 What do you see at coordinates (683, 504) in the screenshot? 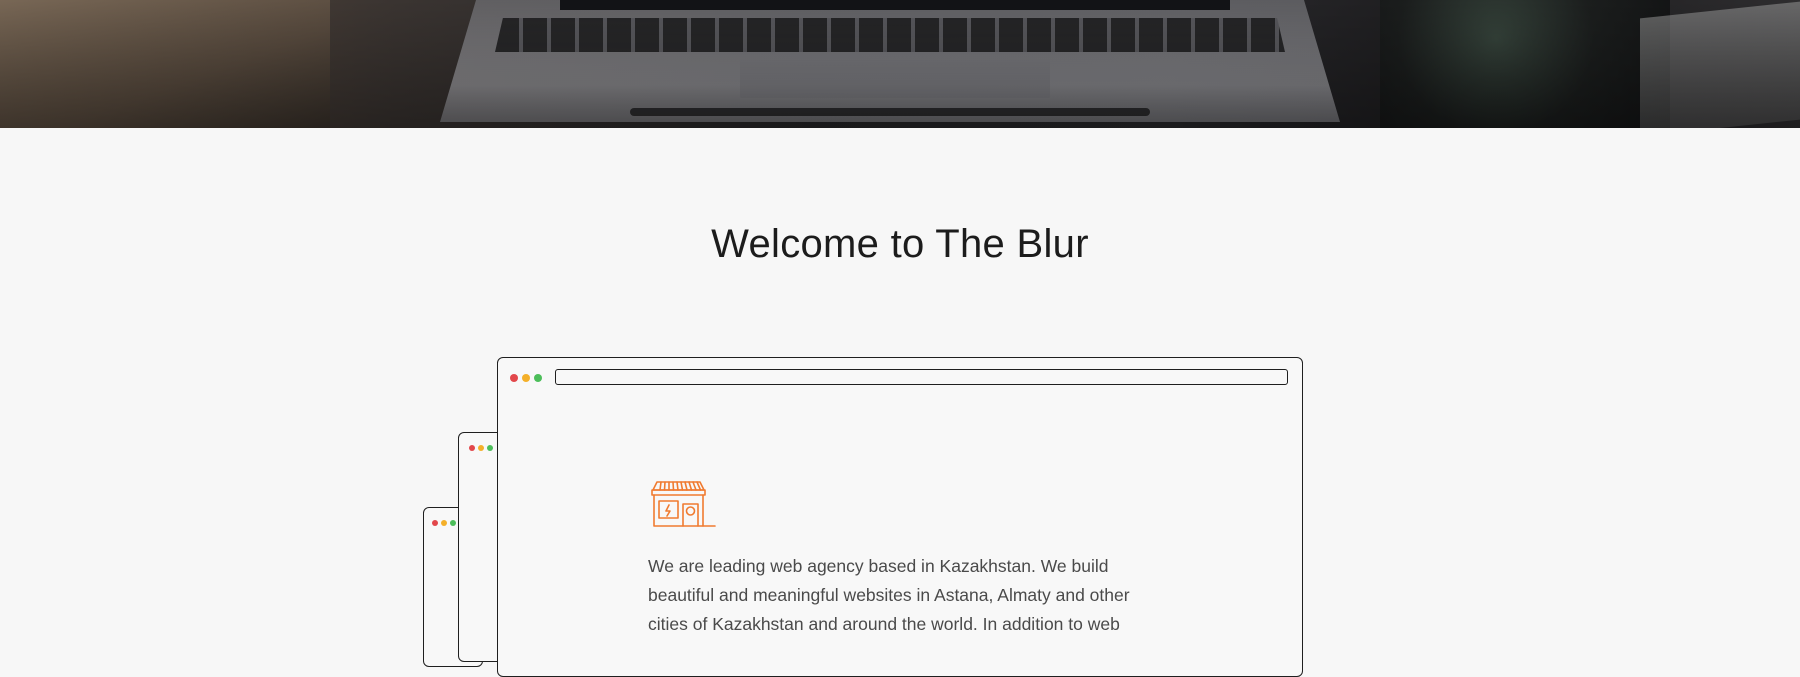
I see `storefront-icon` at bounding box center [683, 504].